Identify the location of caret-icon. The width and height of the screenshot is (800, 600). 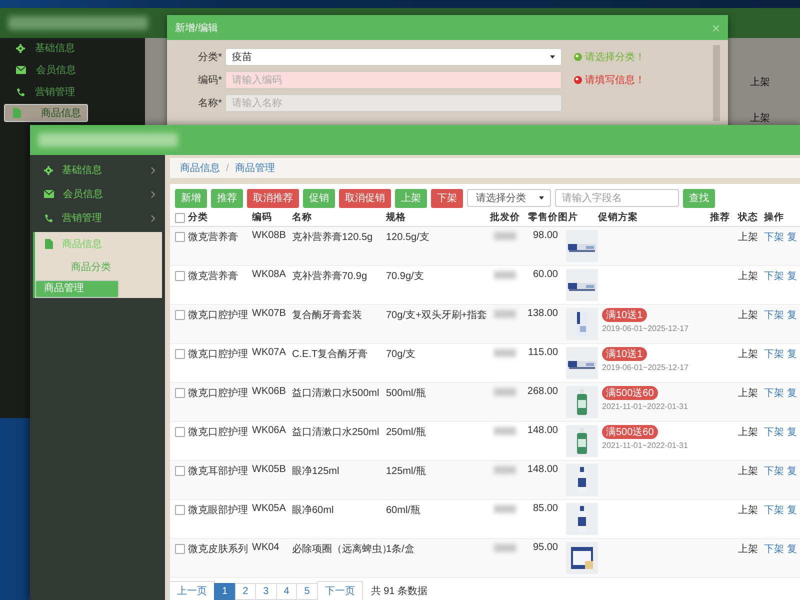
(552, 57).